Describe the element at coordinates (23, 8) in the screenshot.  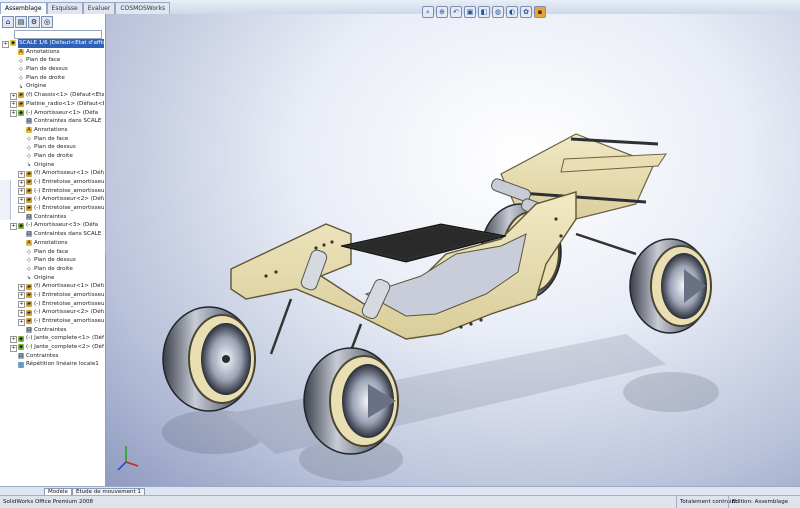
I see `tab-assemblage: Assemblage` at that location.